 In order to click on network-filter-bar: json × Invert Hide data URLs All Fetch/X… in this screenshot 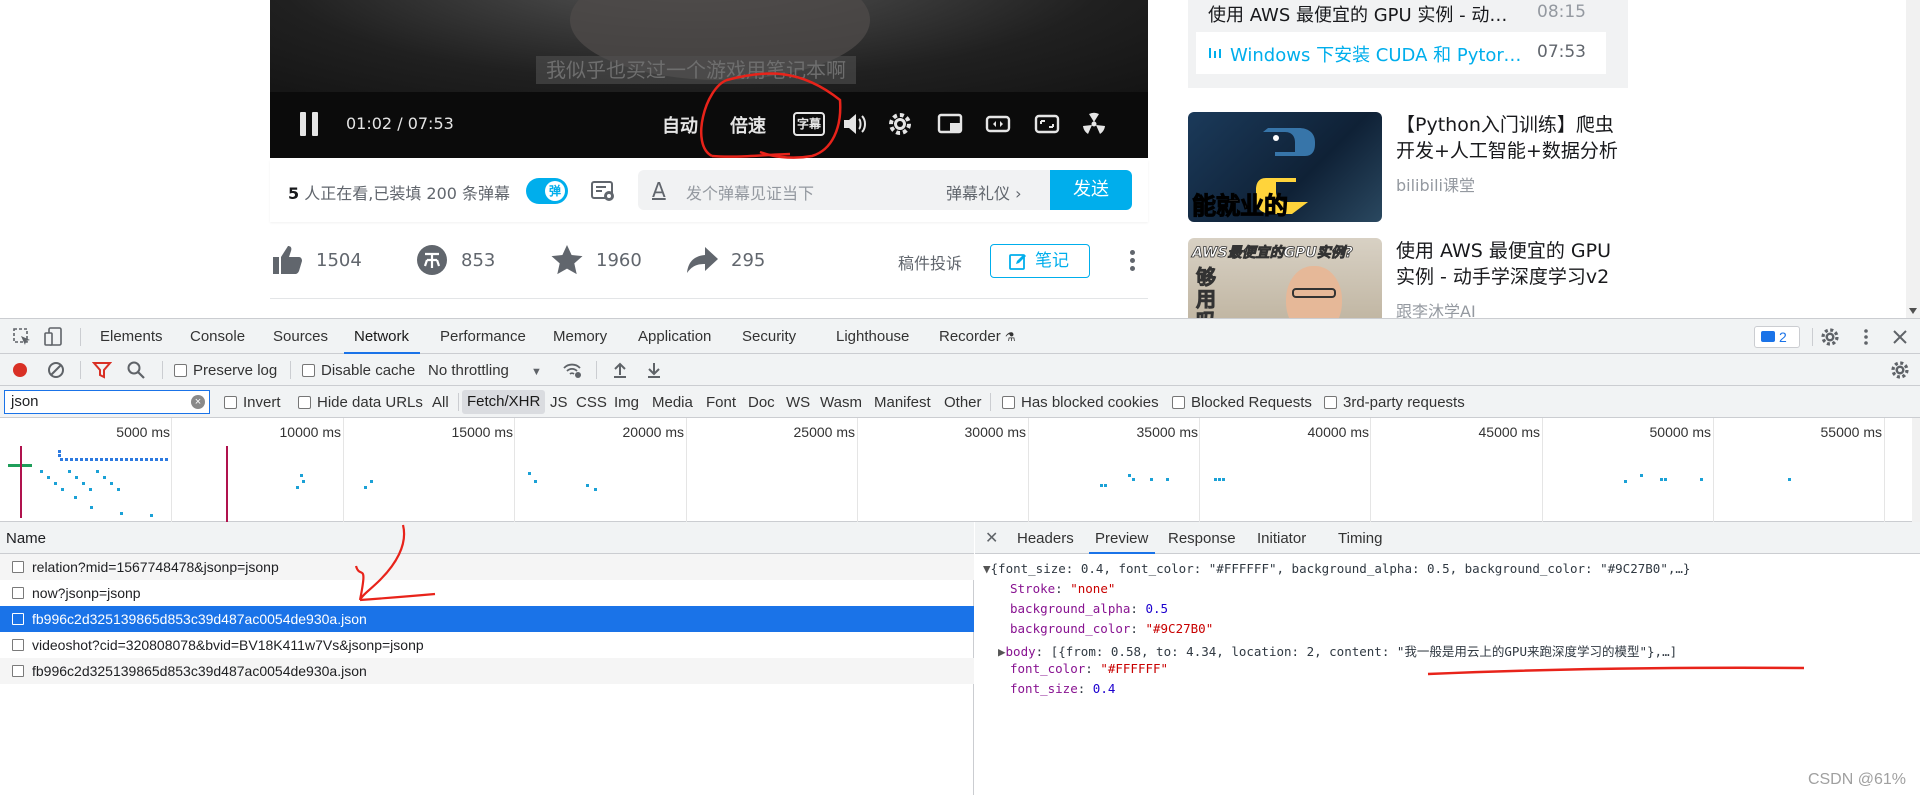, I will do `click(960, 402)`.